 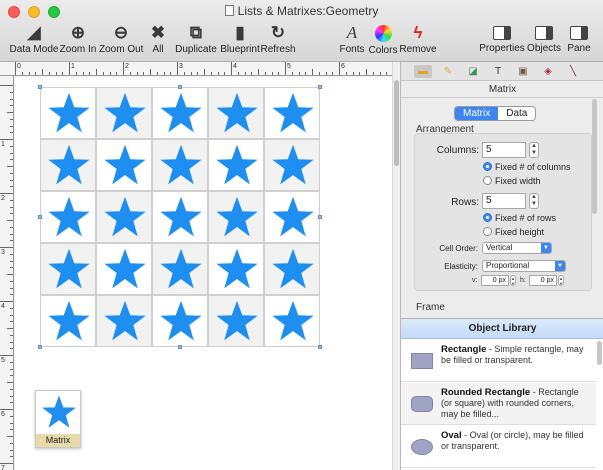 I want to click on blueprint-button: ▮ Blueprint, so click(x=240, y=40).